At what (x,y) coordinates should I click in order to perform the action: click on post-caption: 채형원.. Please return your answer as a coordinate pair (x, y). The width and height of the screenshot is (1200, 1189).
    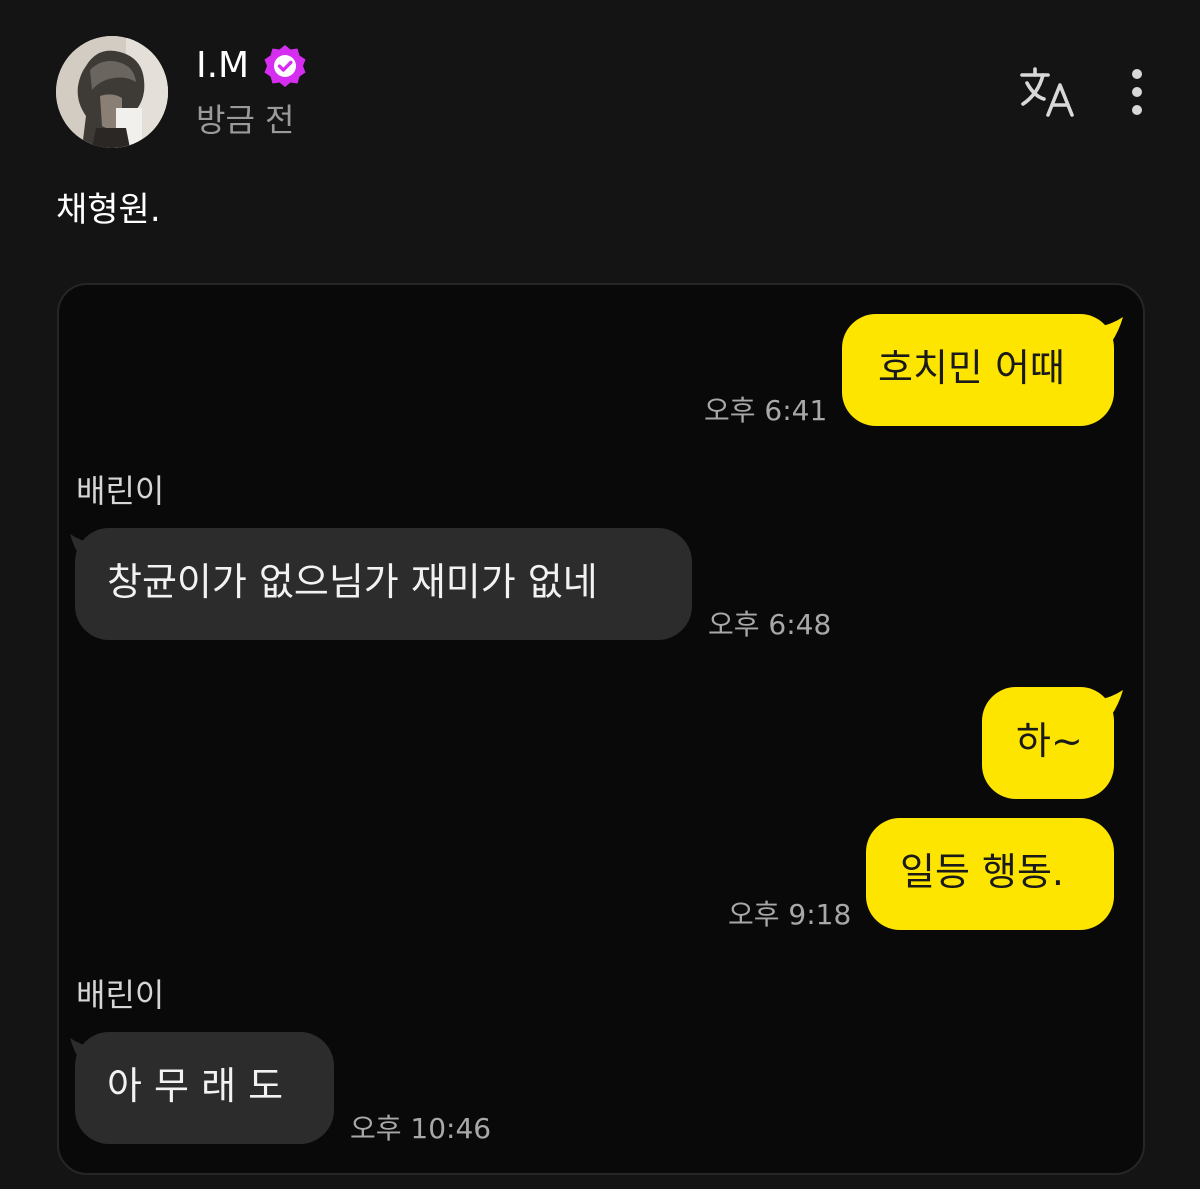
    Looking at the image, I should click on (108, 210).